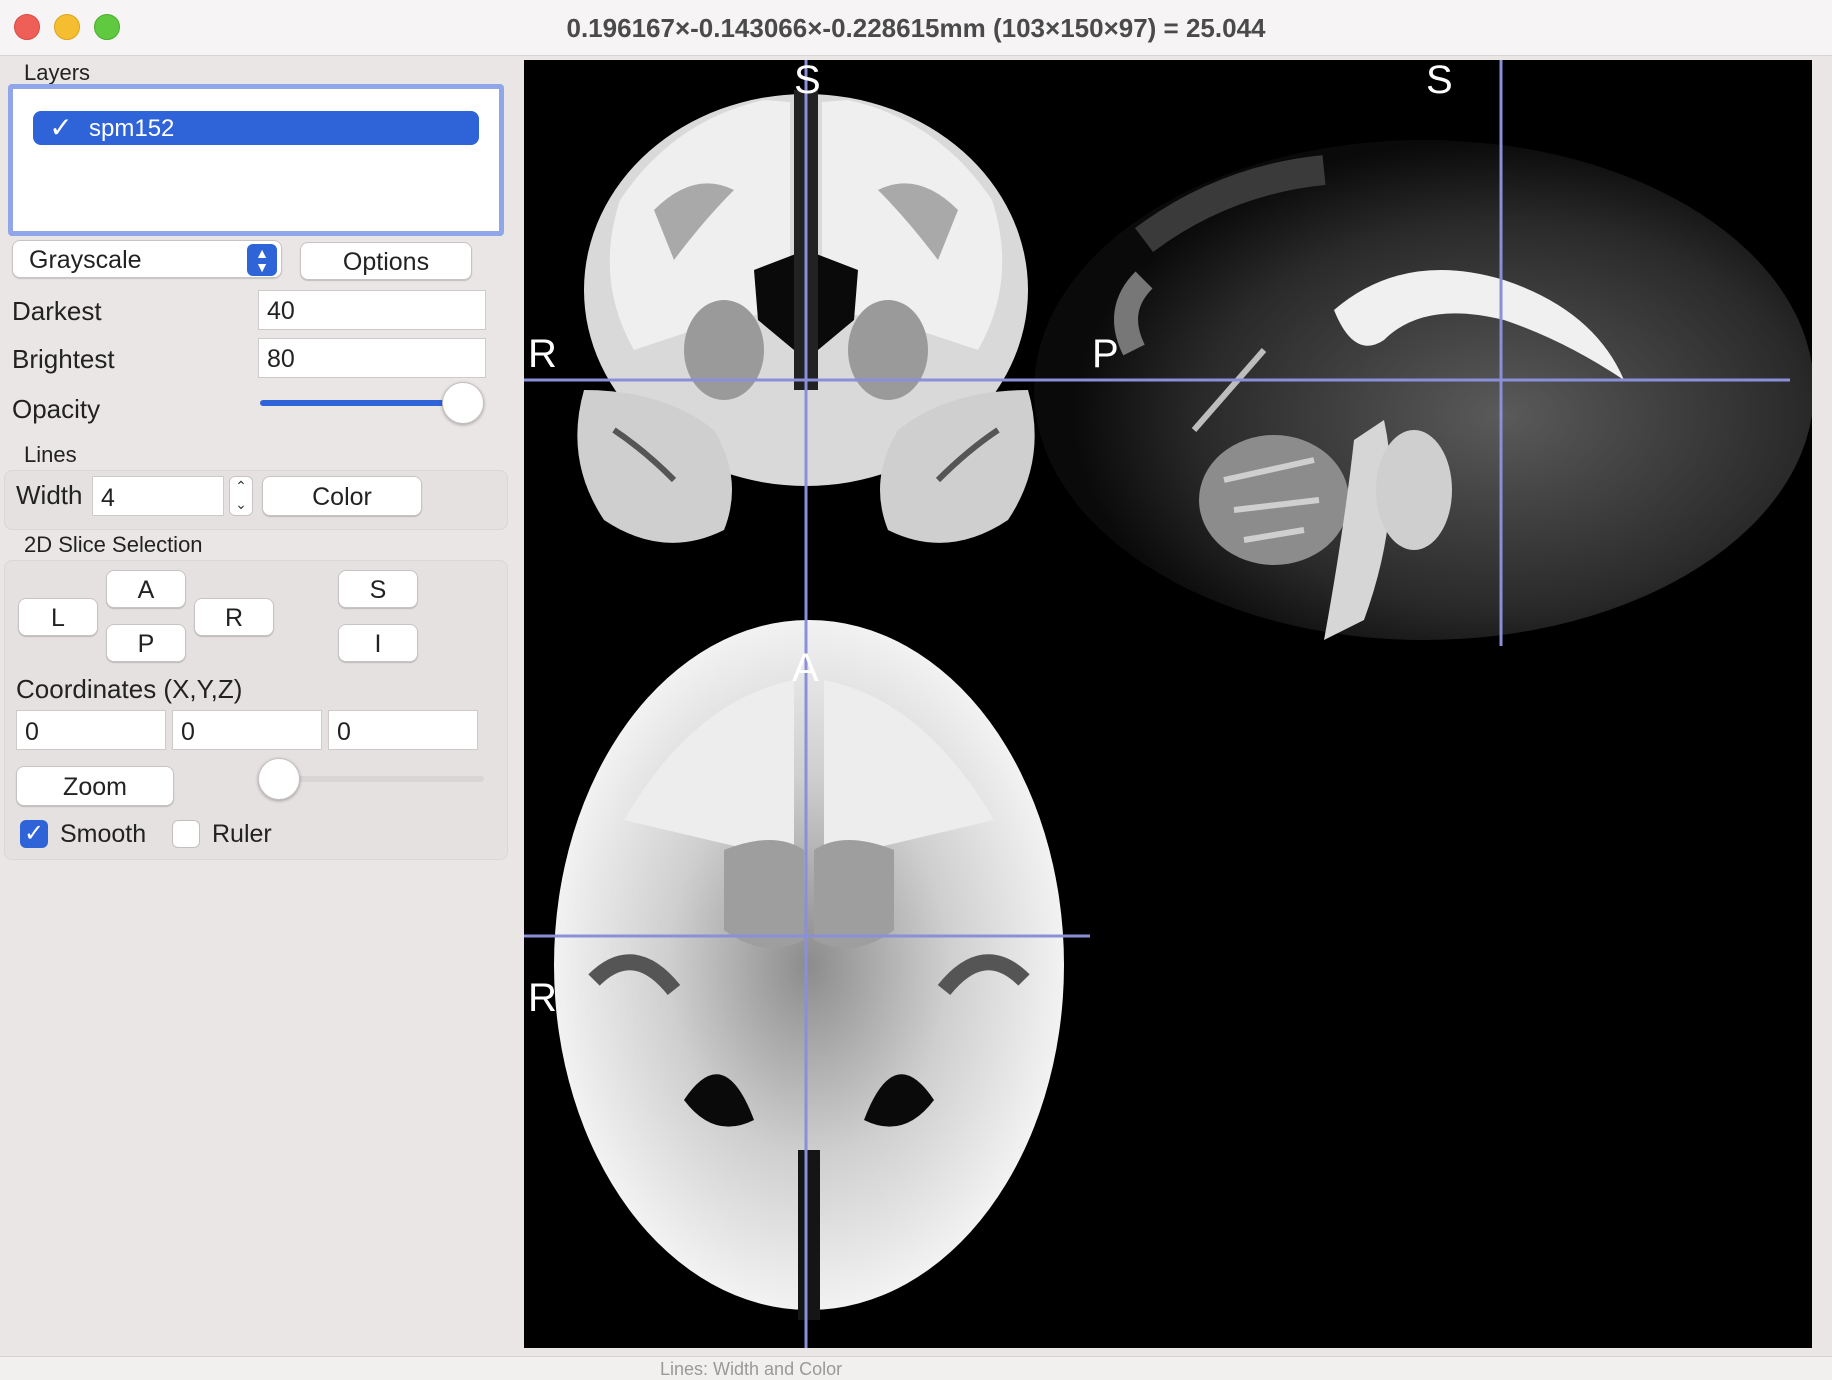  I want to click on colormap-select: Grayscale ▲ ▼, so click(147, 259).